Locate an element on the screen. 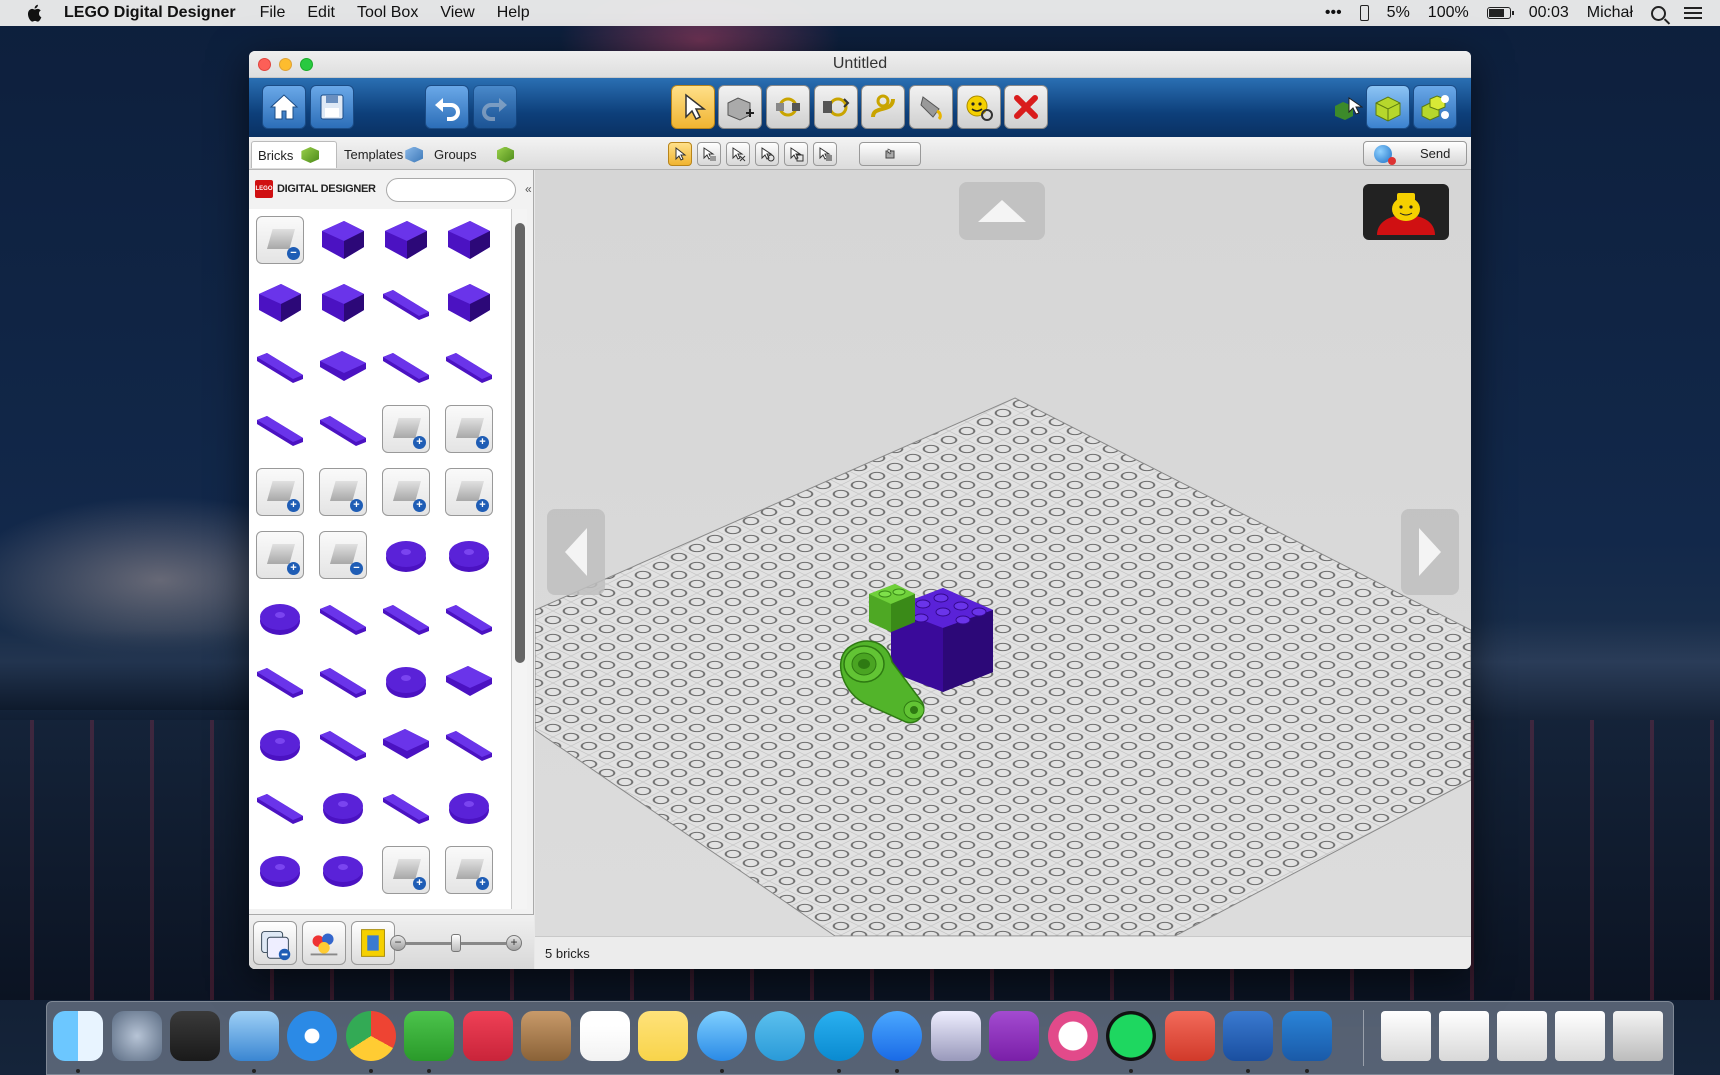 This screenshot has height=1075, width=1720. lego-designer-icon is located at coordinates (1306, 1036).